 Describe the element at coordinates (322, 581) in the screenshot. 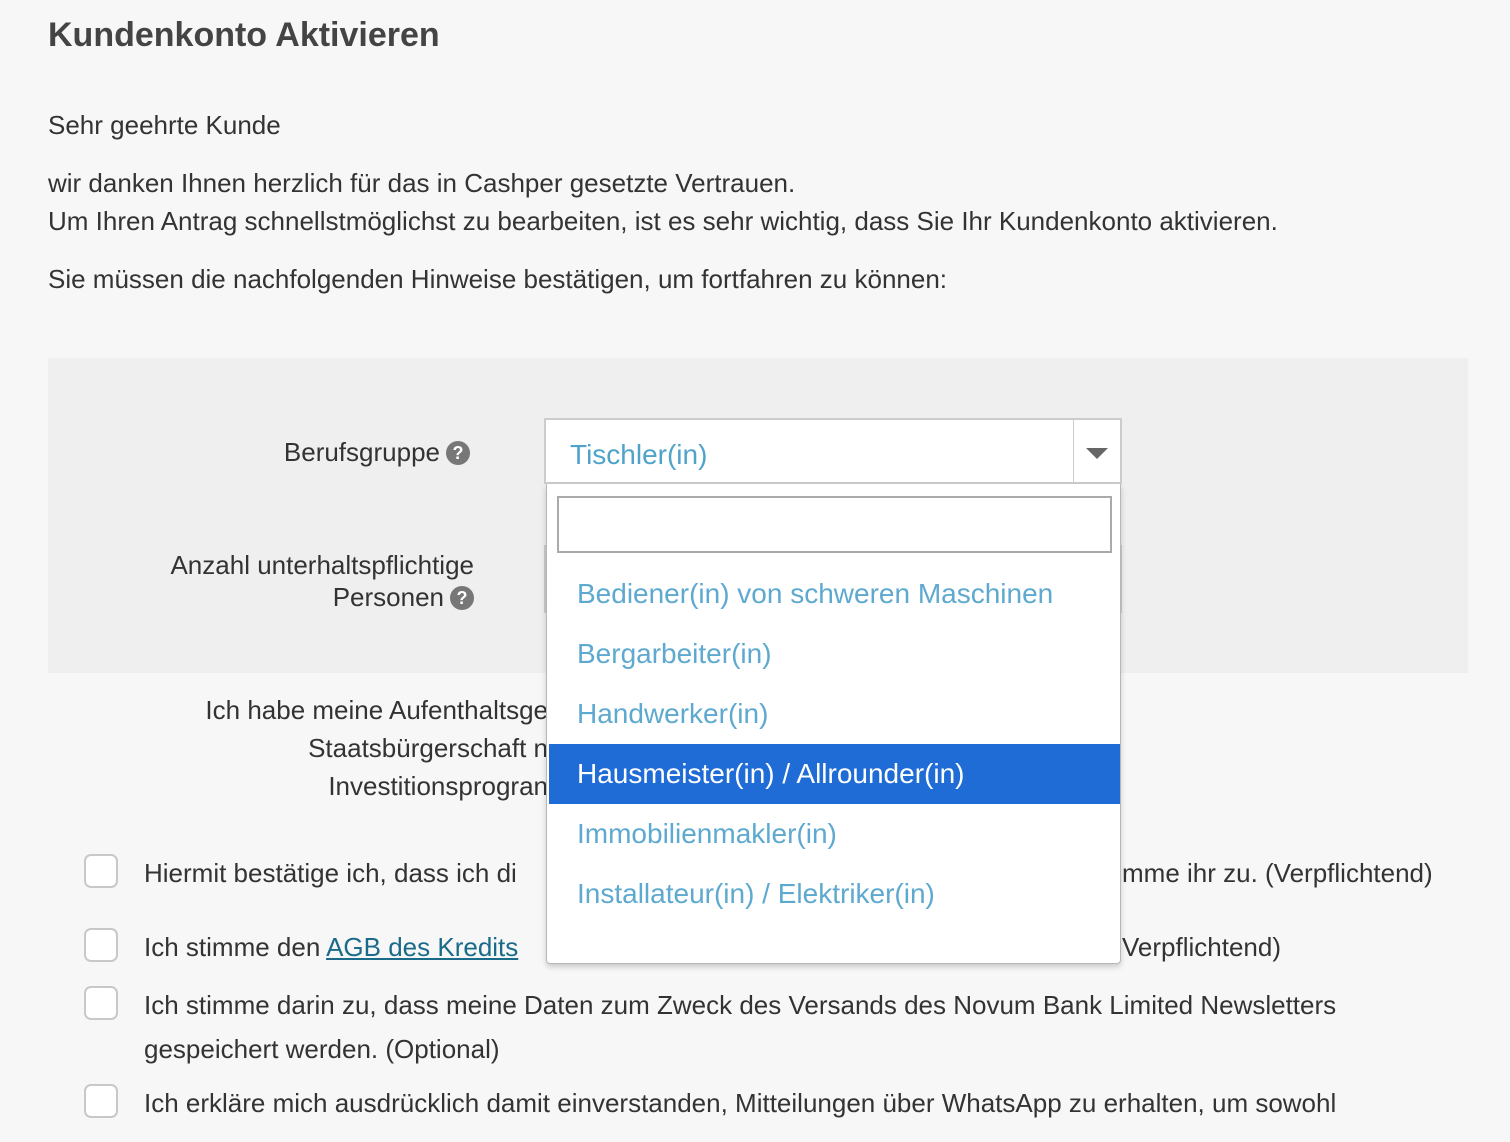

I see `dependents-label: Anzahl unterhaltspflichtige Personen?` at that location.